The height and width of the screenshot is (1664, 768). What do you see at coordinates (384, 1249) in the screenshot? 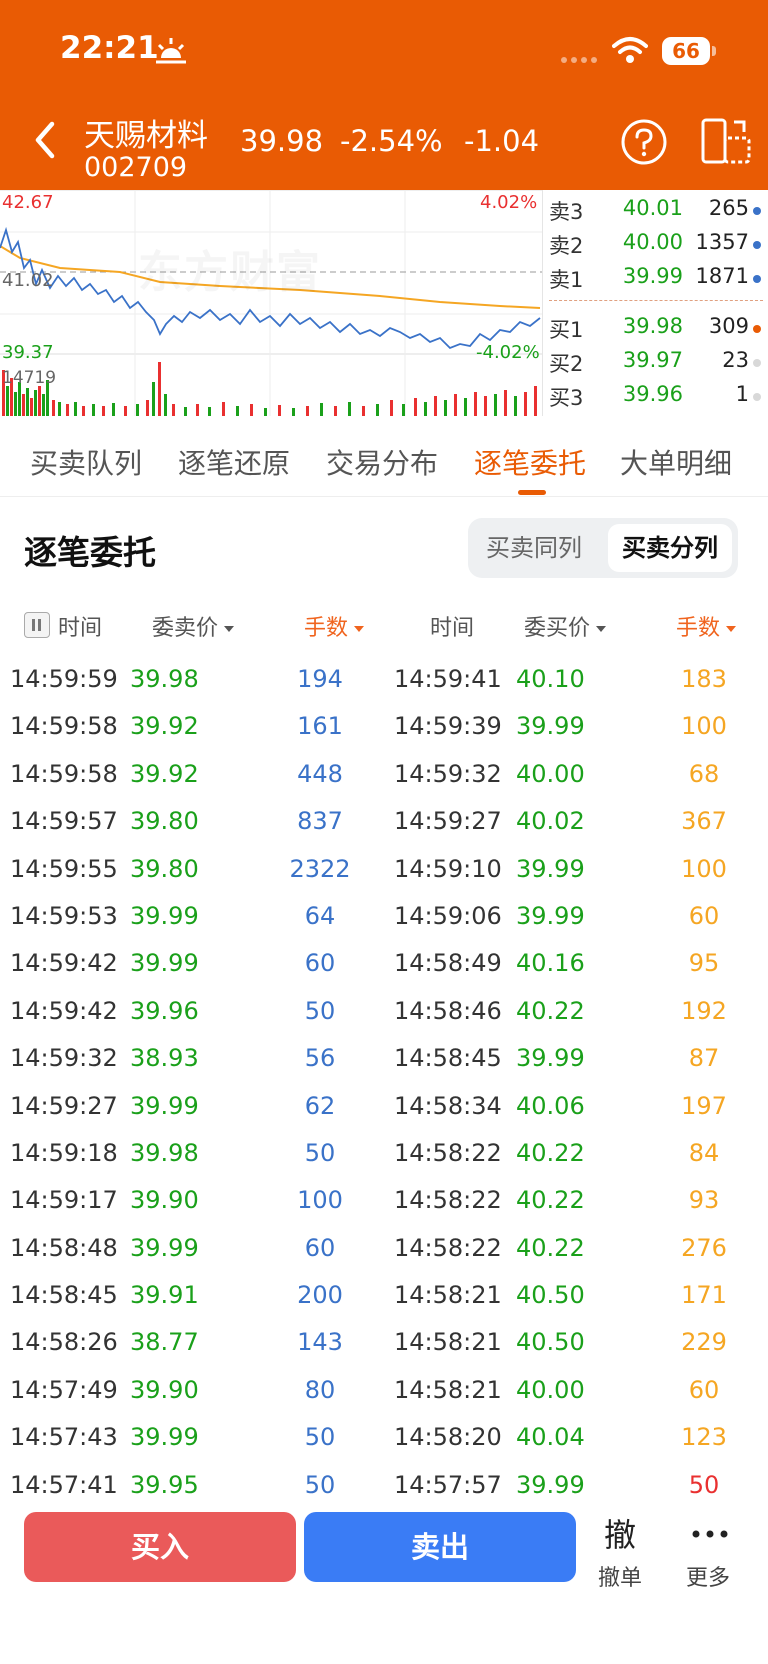
I see `order-row: 14:58:48 39.99 60 14:58:22 40.22 276` at bounding box center [384, 1249].